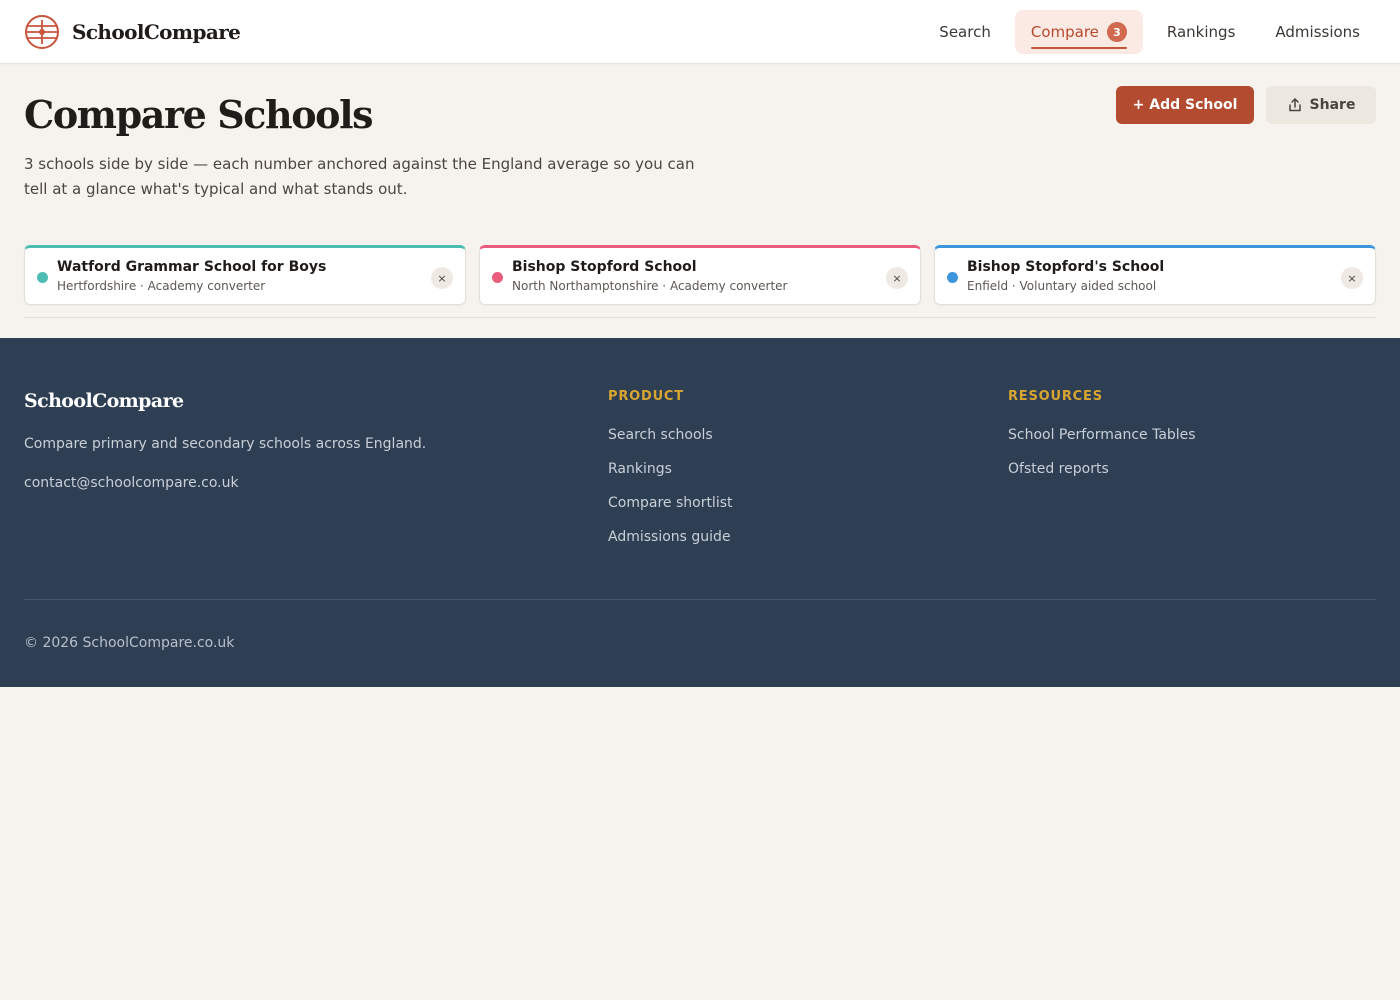 This screenshot has height=1000, width=1400. Describe the element at coordinates (129, 643) in the screenshot. I see `footer-copyright: © 2026 SchoolCompare.co.uk` at that location.